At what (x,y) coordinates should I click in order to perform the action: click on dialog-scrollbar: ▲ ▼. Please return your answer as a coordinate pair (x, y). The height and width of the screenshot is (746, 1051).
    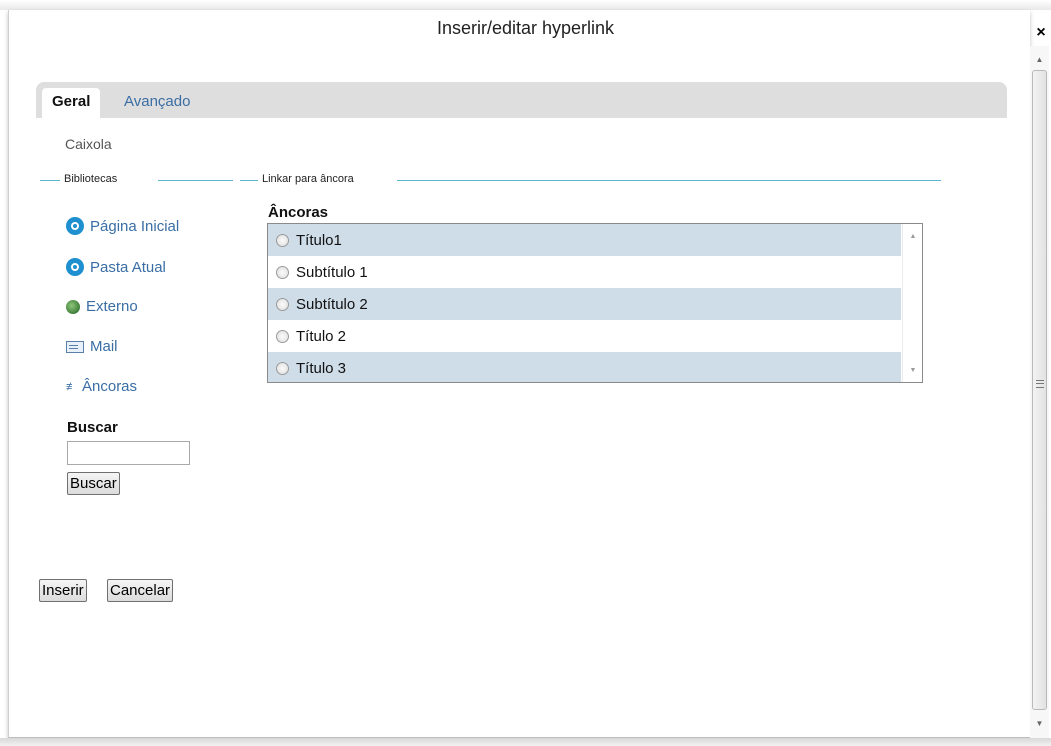
    Looking at the image, I should click on (1039, 392).